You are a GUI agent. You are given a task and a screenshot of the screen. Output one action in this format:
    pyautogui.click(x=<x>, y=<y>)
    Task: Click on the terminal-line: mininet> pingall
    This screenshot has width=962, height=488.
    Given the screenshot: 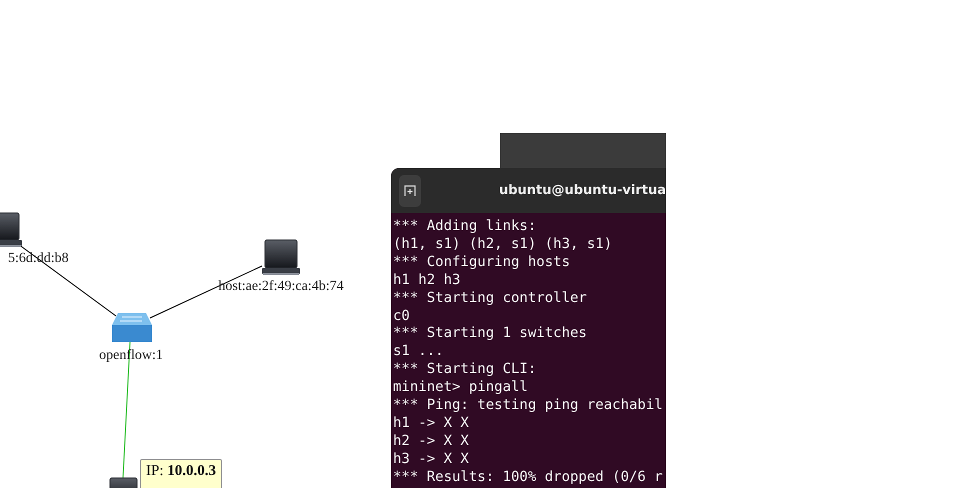 What is the action you would take?
    pyautogui.click(x=461, y=388)
    